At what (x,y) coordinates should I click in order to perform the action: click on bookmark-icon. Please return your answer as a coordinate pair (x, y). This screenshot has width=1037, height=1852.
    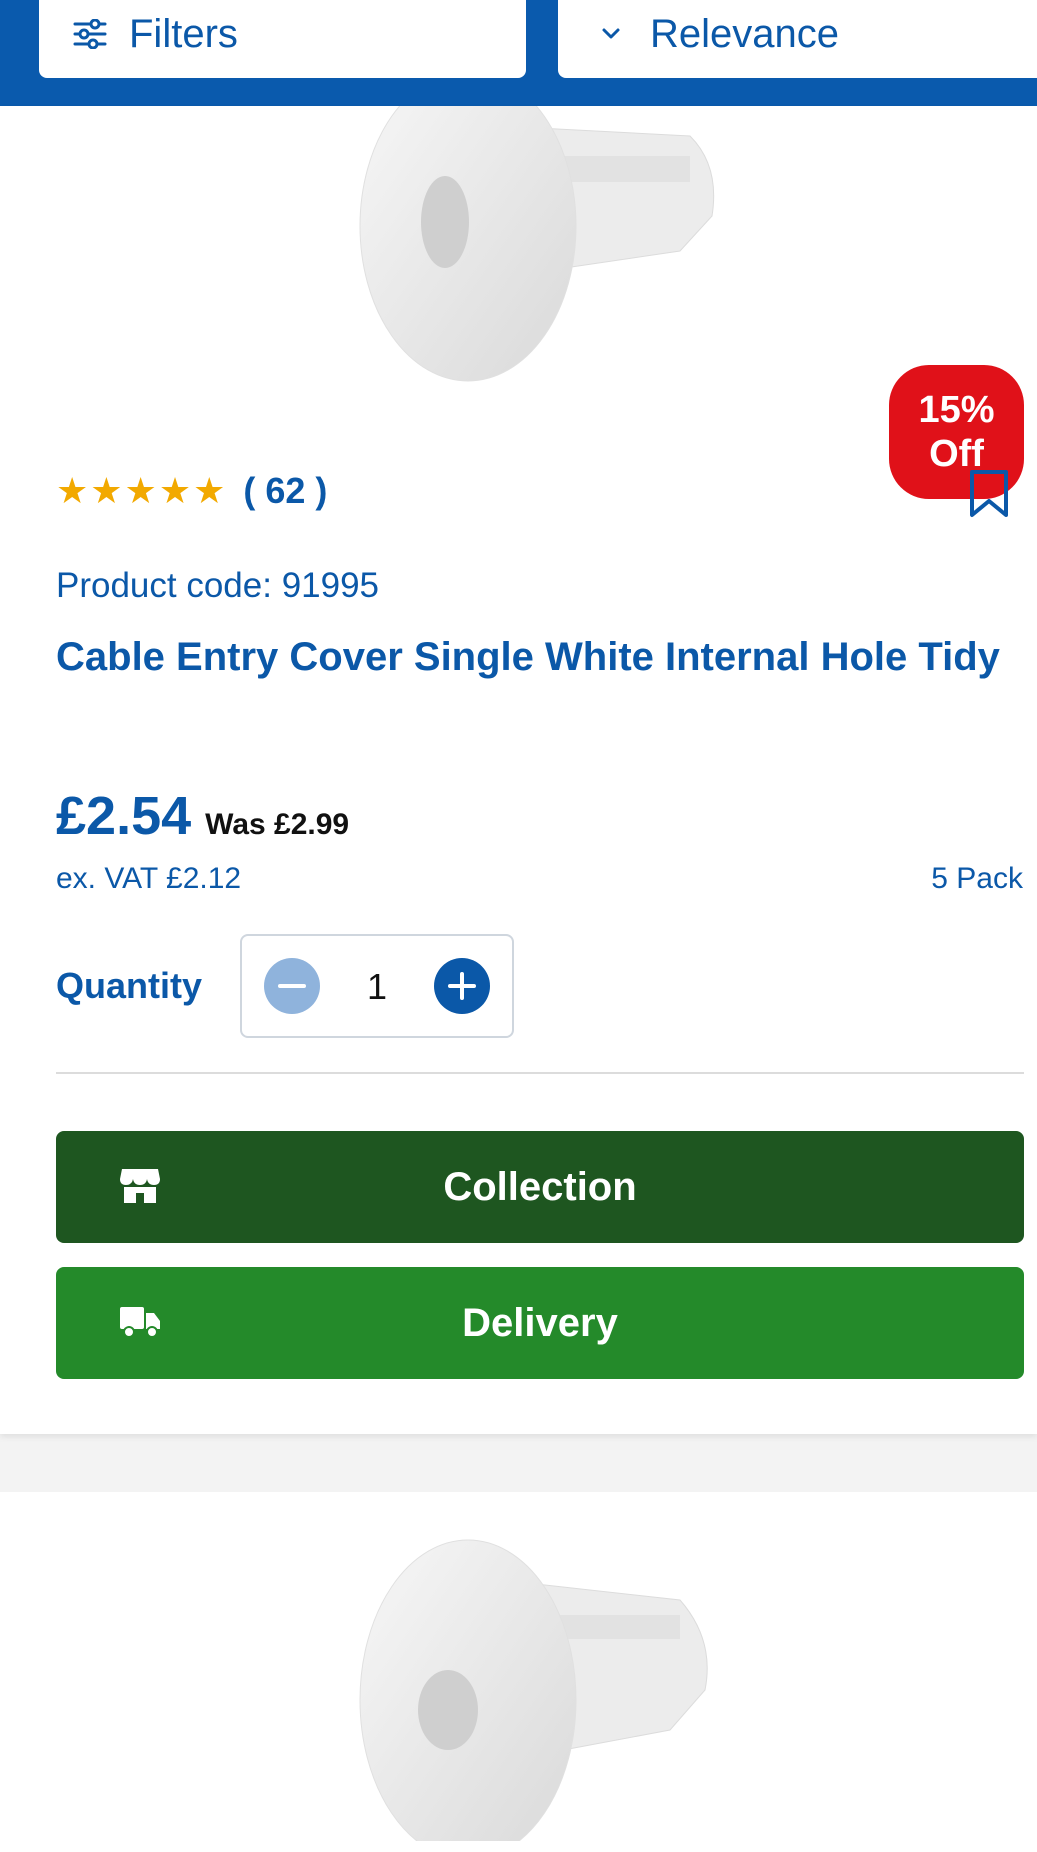
    Looking at the image, I should click on (989, 494).